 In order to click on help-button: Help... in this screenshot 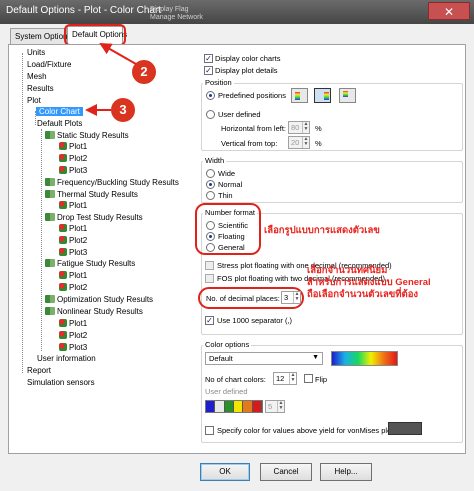, I will do `click(346, 472)`.